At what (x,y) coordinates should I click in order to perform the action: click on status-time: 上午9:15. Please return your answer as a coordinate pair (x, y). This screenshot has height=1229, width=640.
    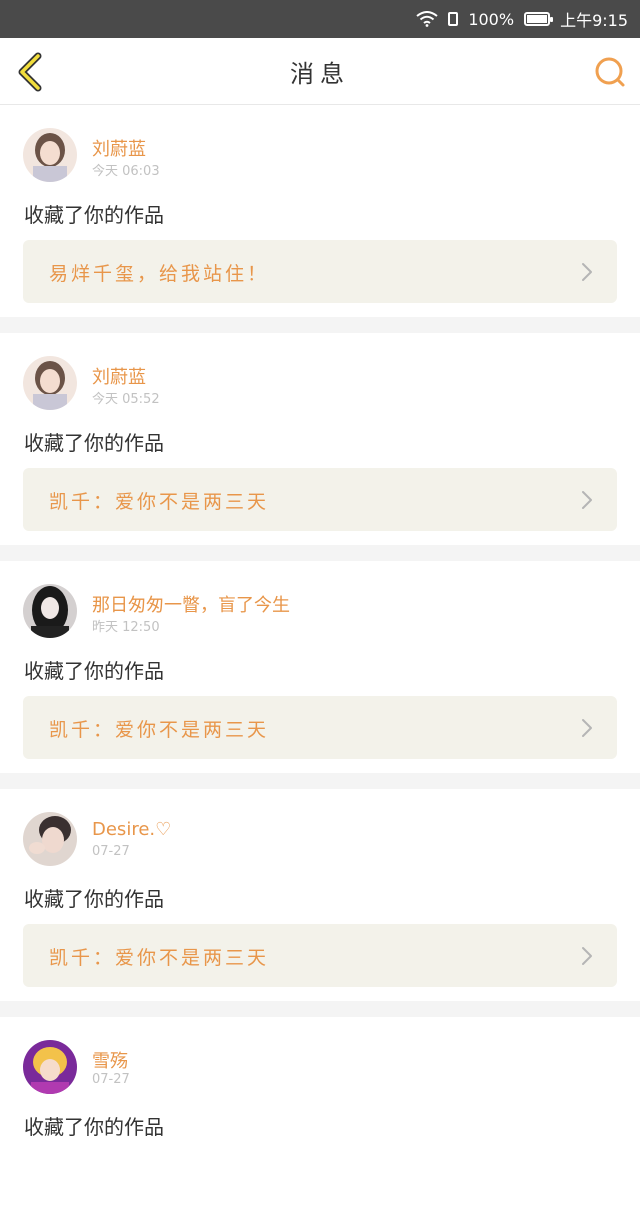
    Looking at the image, I should click on (594, 20).